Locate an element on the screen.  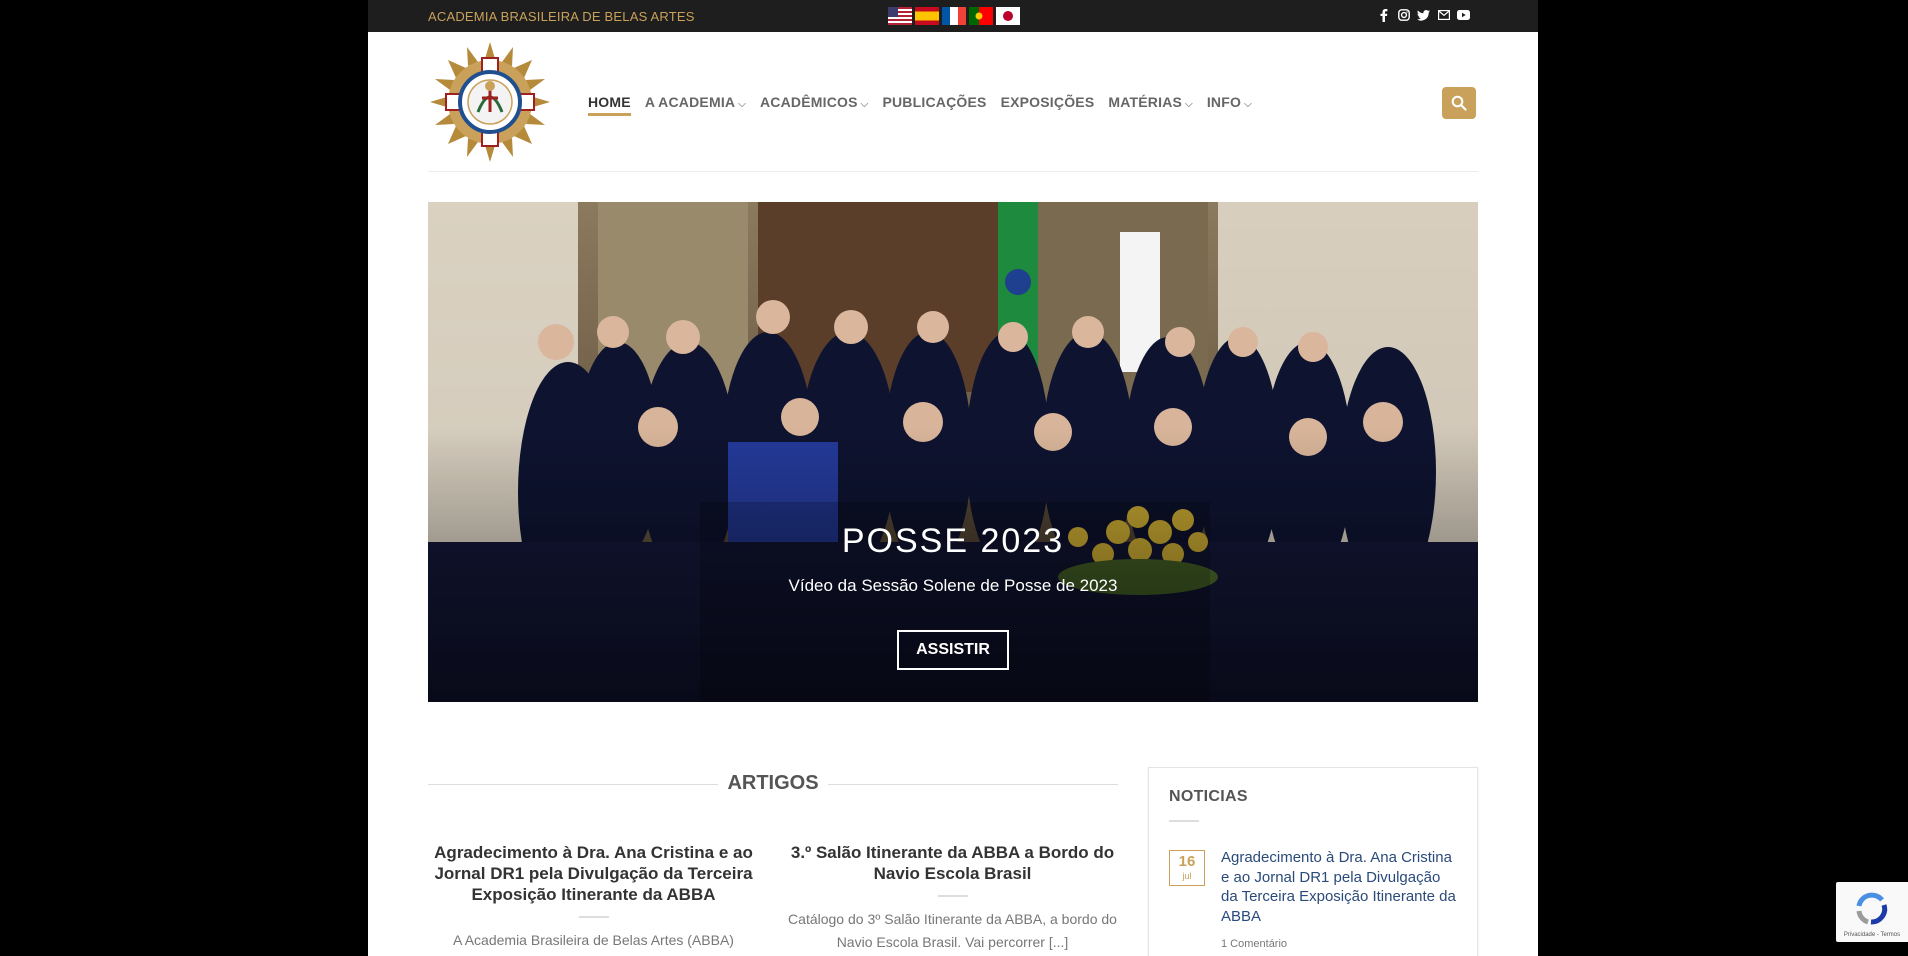
twitter-icon is located at coordinates (1423, 15).